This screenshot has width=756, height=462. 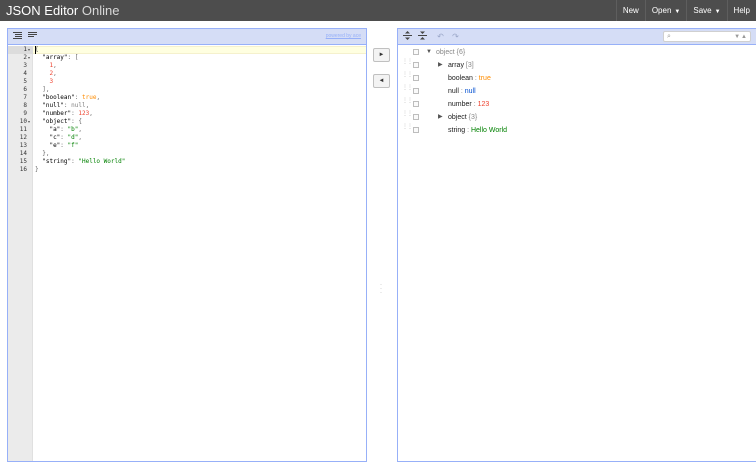 I want to click on line-number: 4, so click(x=25, y=73).